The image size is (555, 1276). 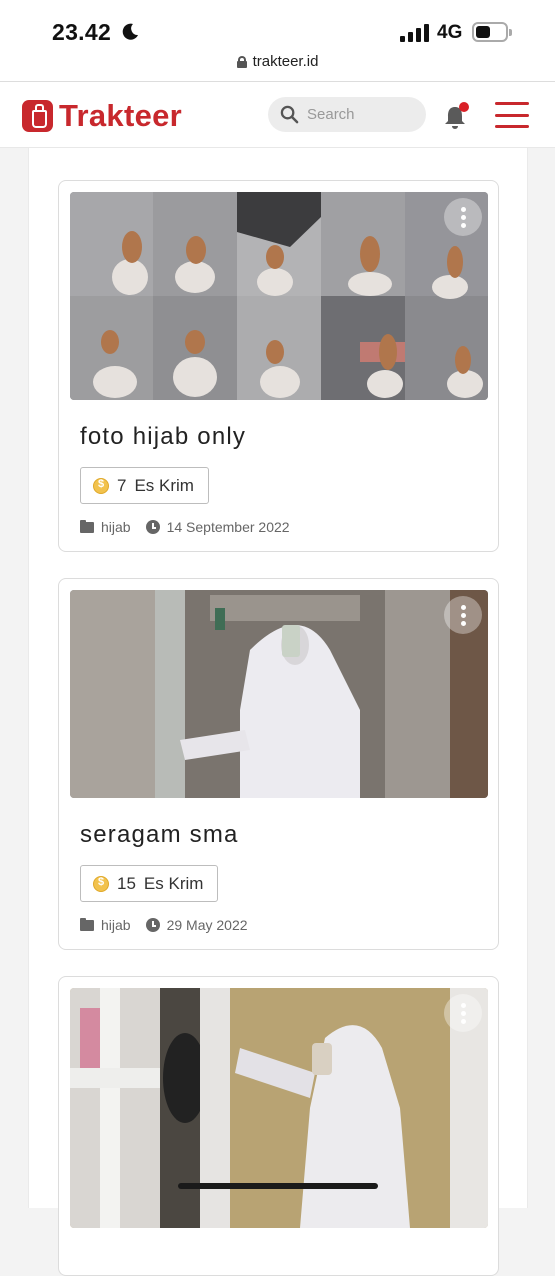 I want to click on logo-text: Trakteer, so click(x=121, y=115).